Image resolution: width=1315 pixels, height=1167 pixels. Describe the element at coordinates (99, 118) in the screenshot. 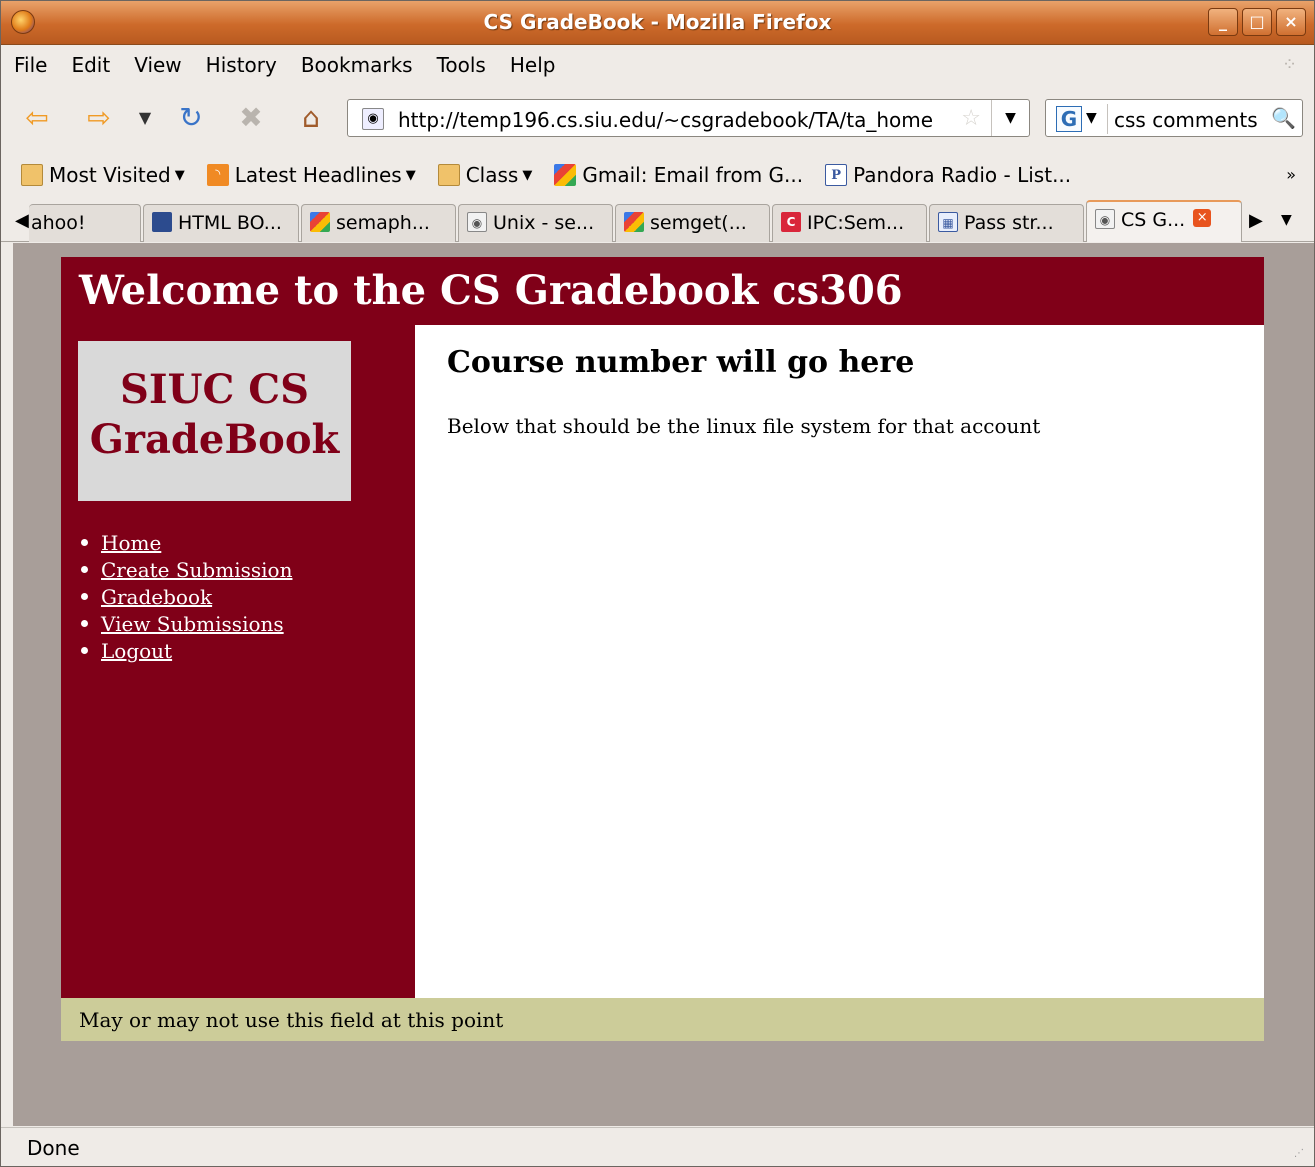

I see `forward-arrow-icon: ⇨` at that location.